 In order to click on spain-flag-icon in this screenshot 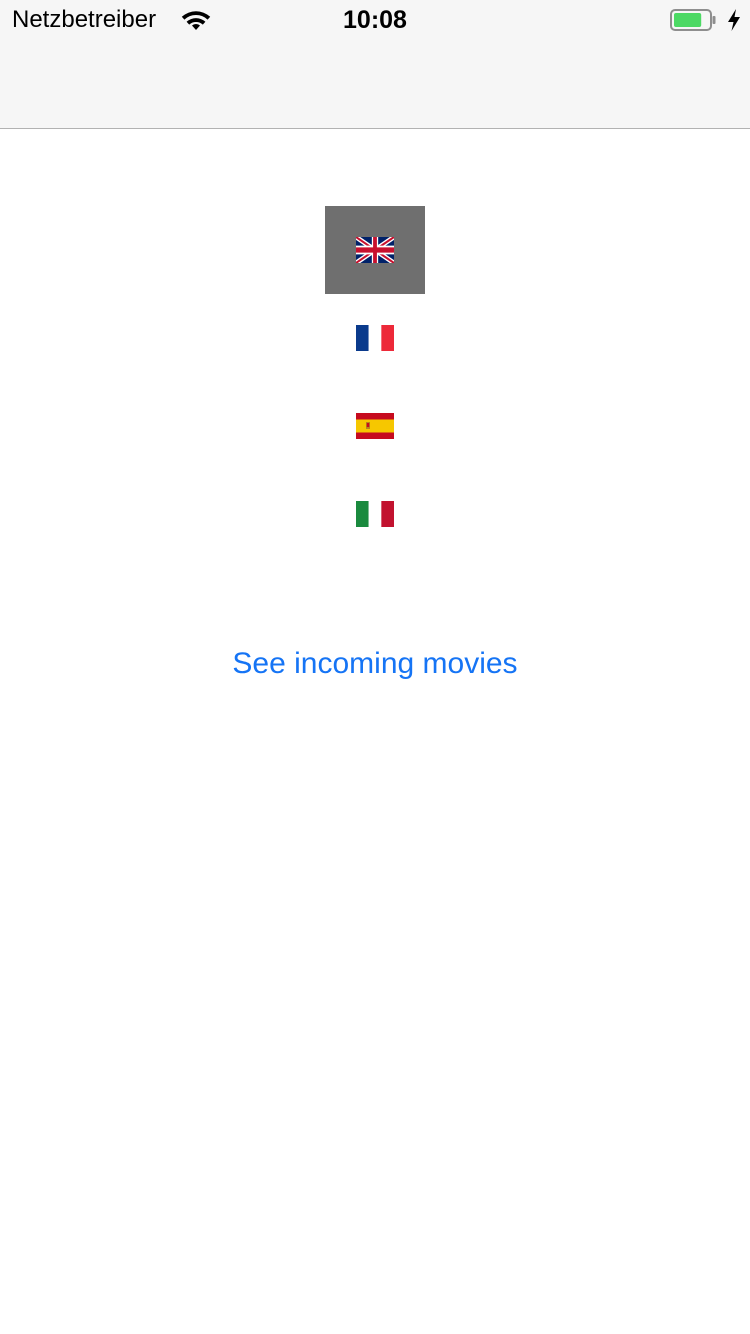, I will do `click(375, 426)`.